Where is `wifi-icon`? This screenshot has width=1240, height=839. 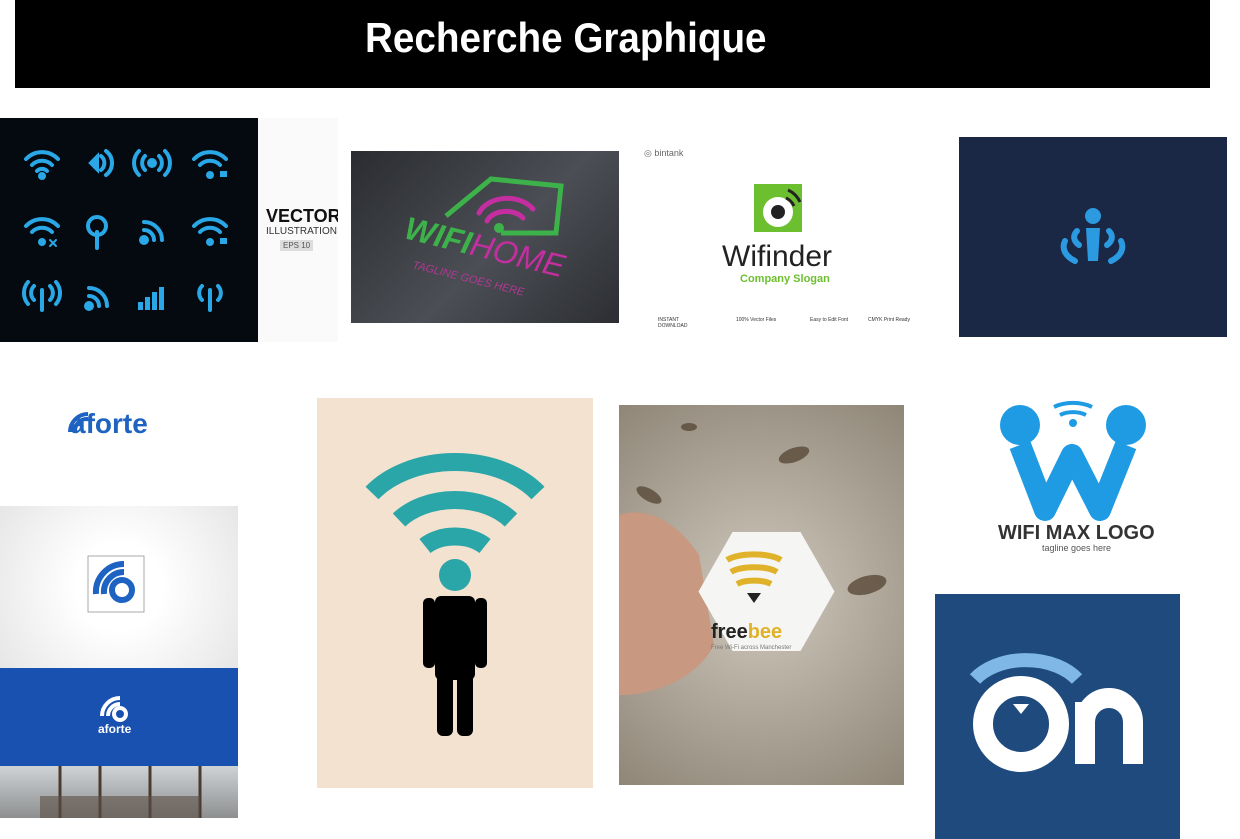
wifi-icon is located at coordinates (42, 165).